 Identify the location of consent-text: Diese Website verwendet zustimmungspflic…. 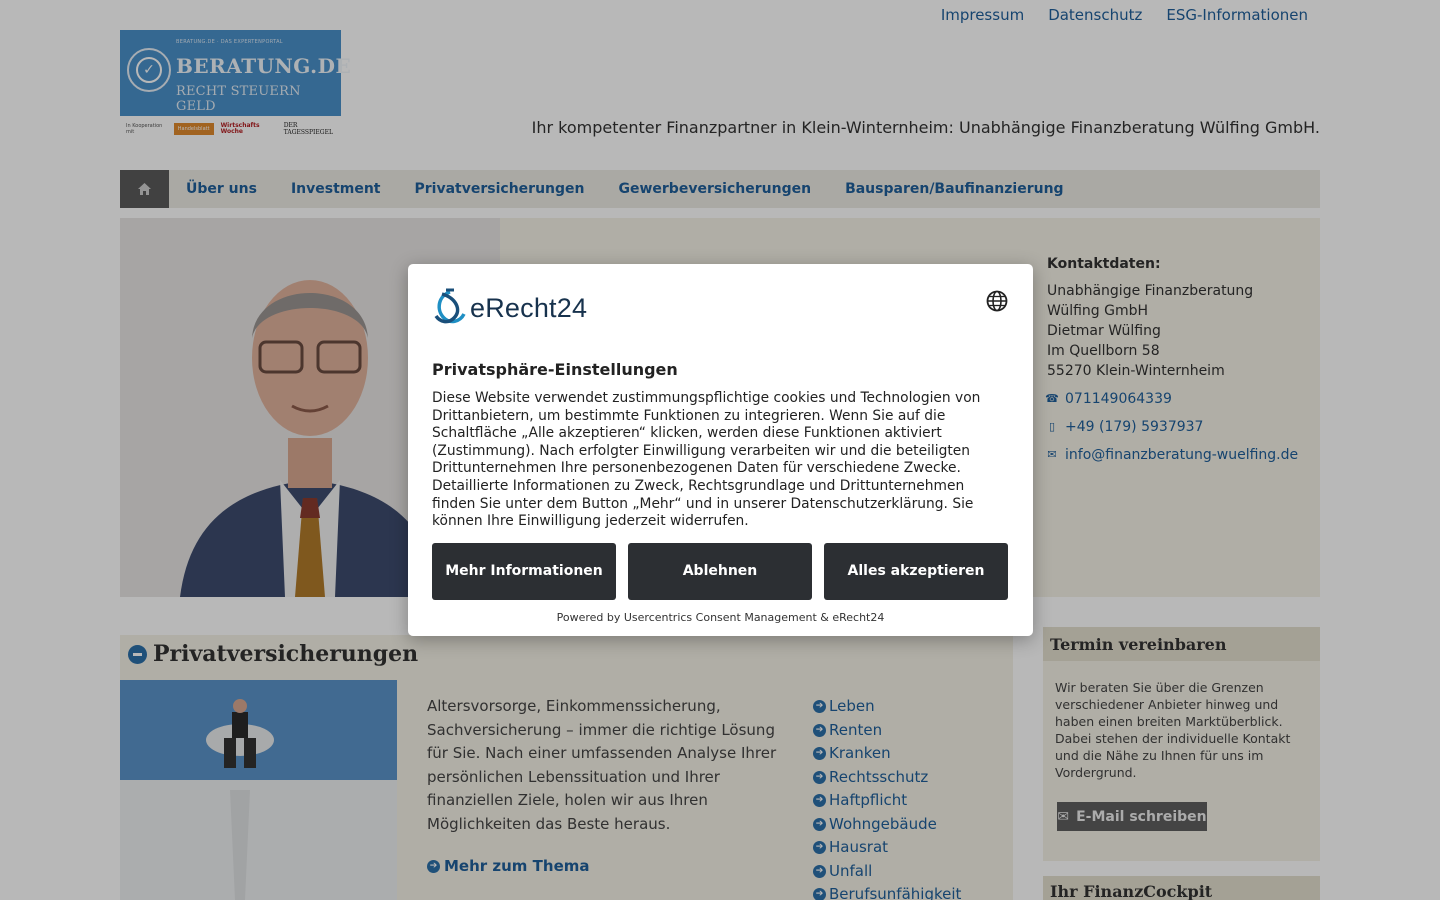
(706, 460).